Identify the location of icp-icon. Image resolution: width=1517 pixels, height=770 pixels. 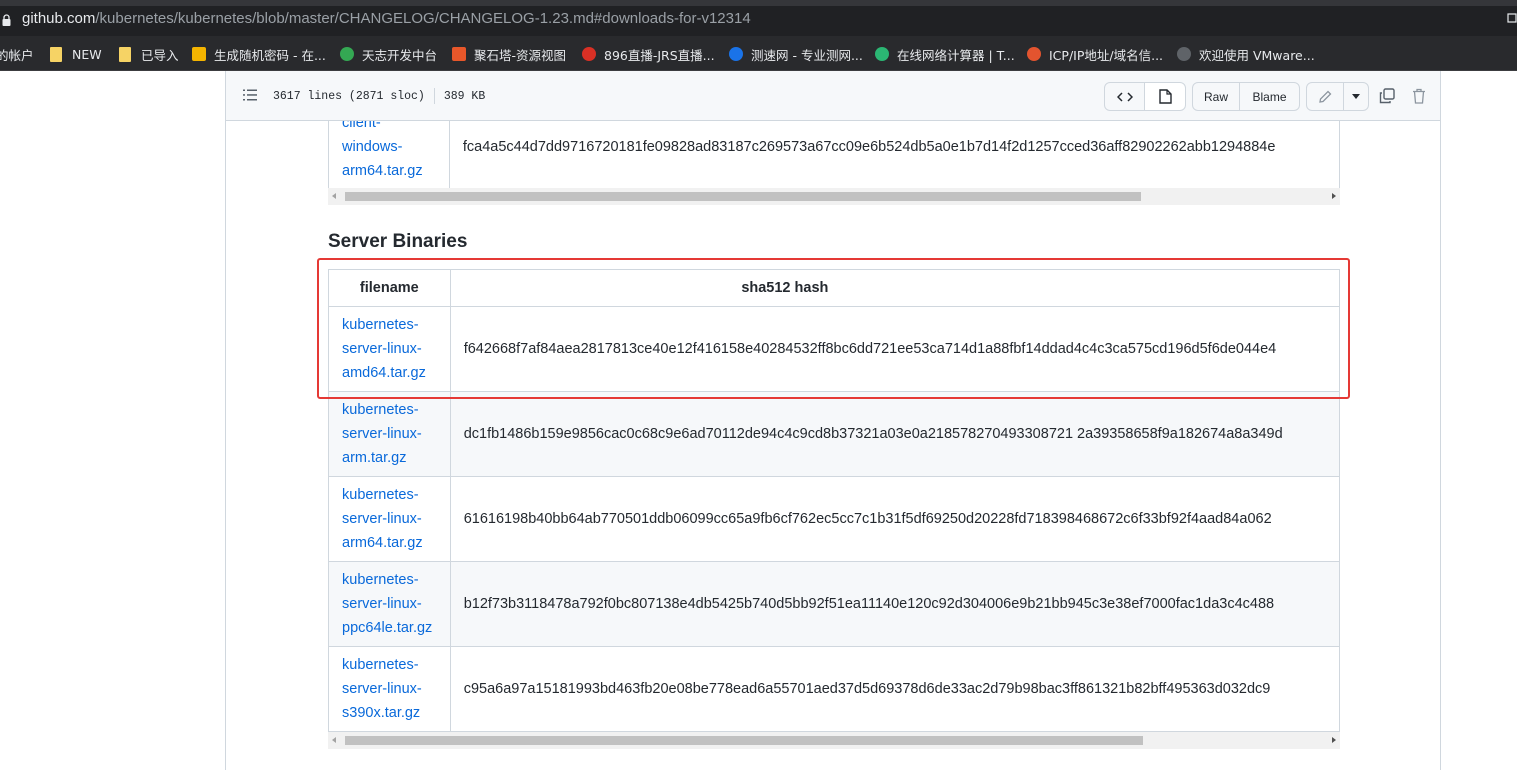
(1034, 54).